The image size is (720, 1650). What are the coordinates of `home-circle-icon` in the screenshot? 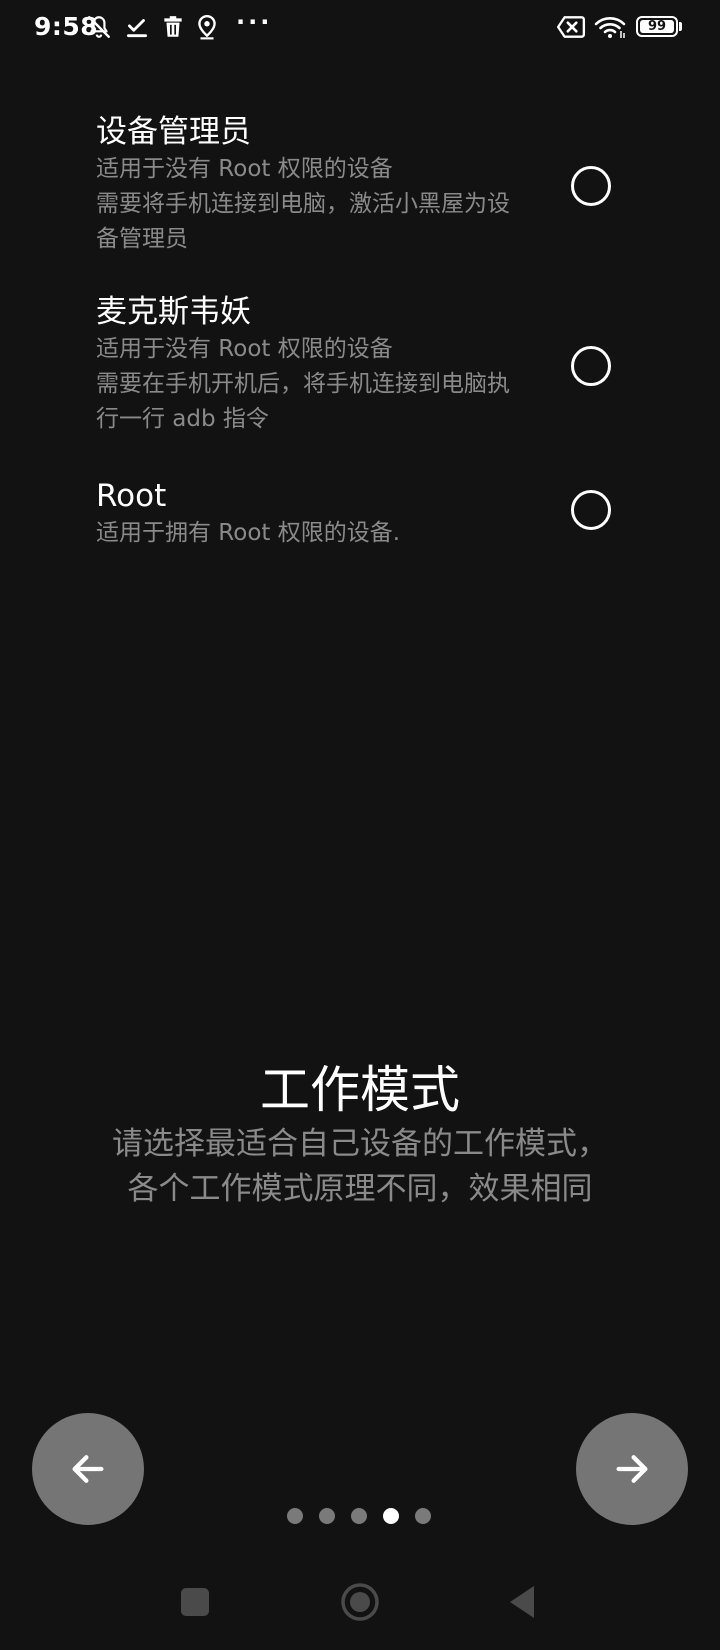 It's located at (360, 1602).